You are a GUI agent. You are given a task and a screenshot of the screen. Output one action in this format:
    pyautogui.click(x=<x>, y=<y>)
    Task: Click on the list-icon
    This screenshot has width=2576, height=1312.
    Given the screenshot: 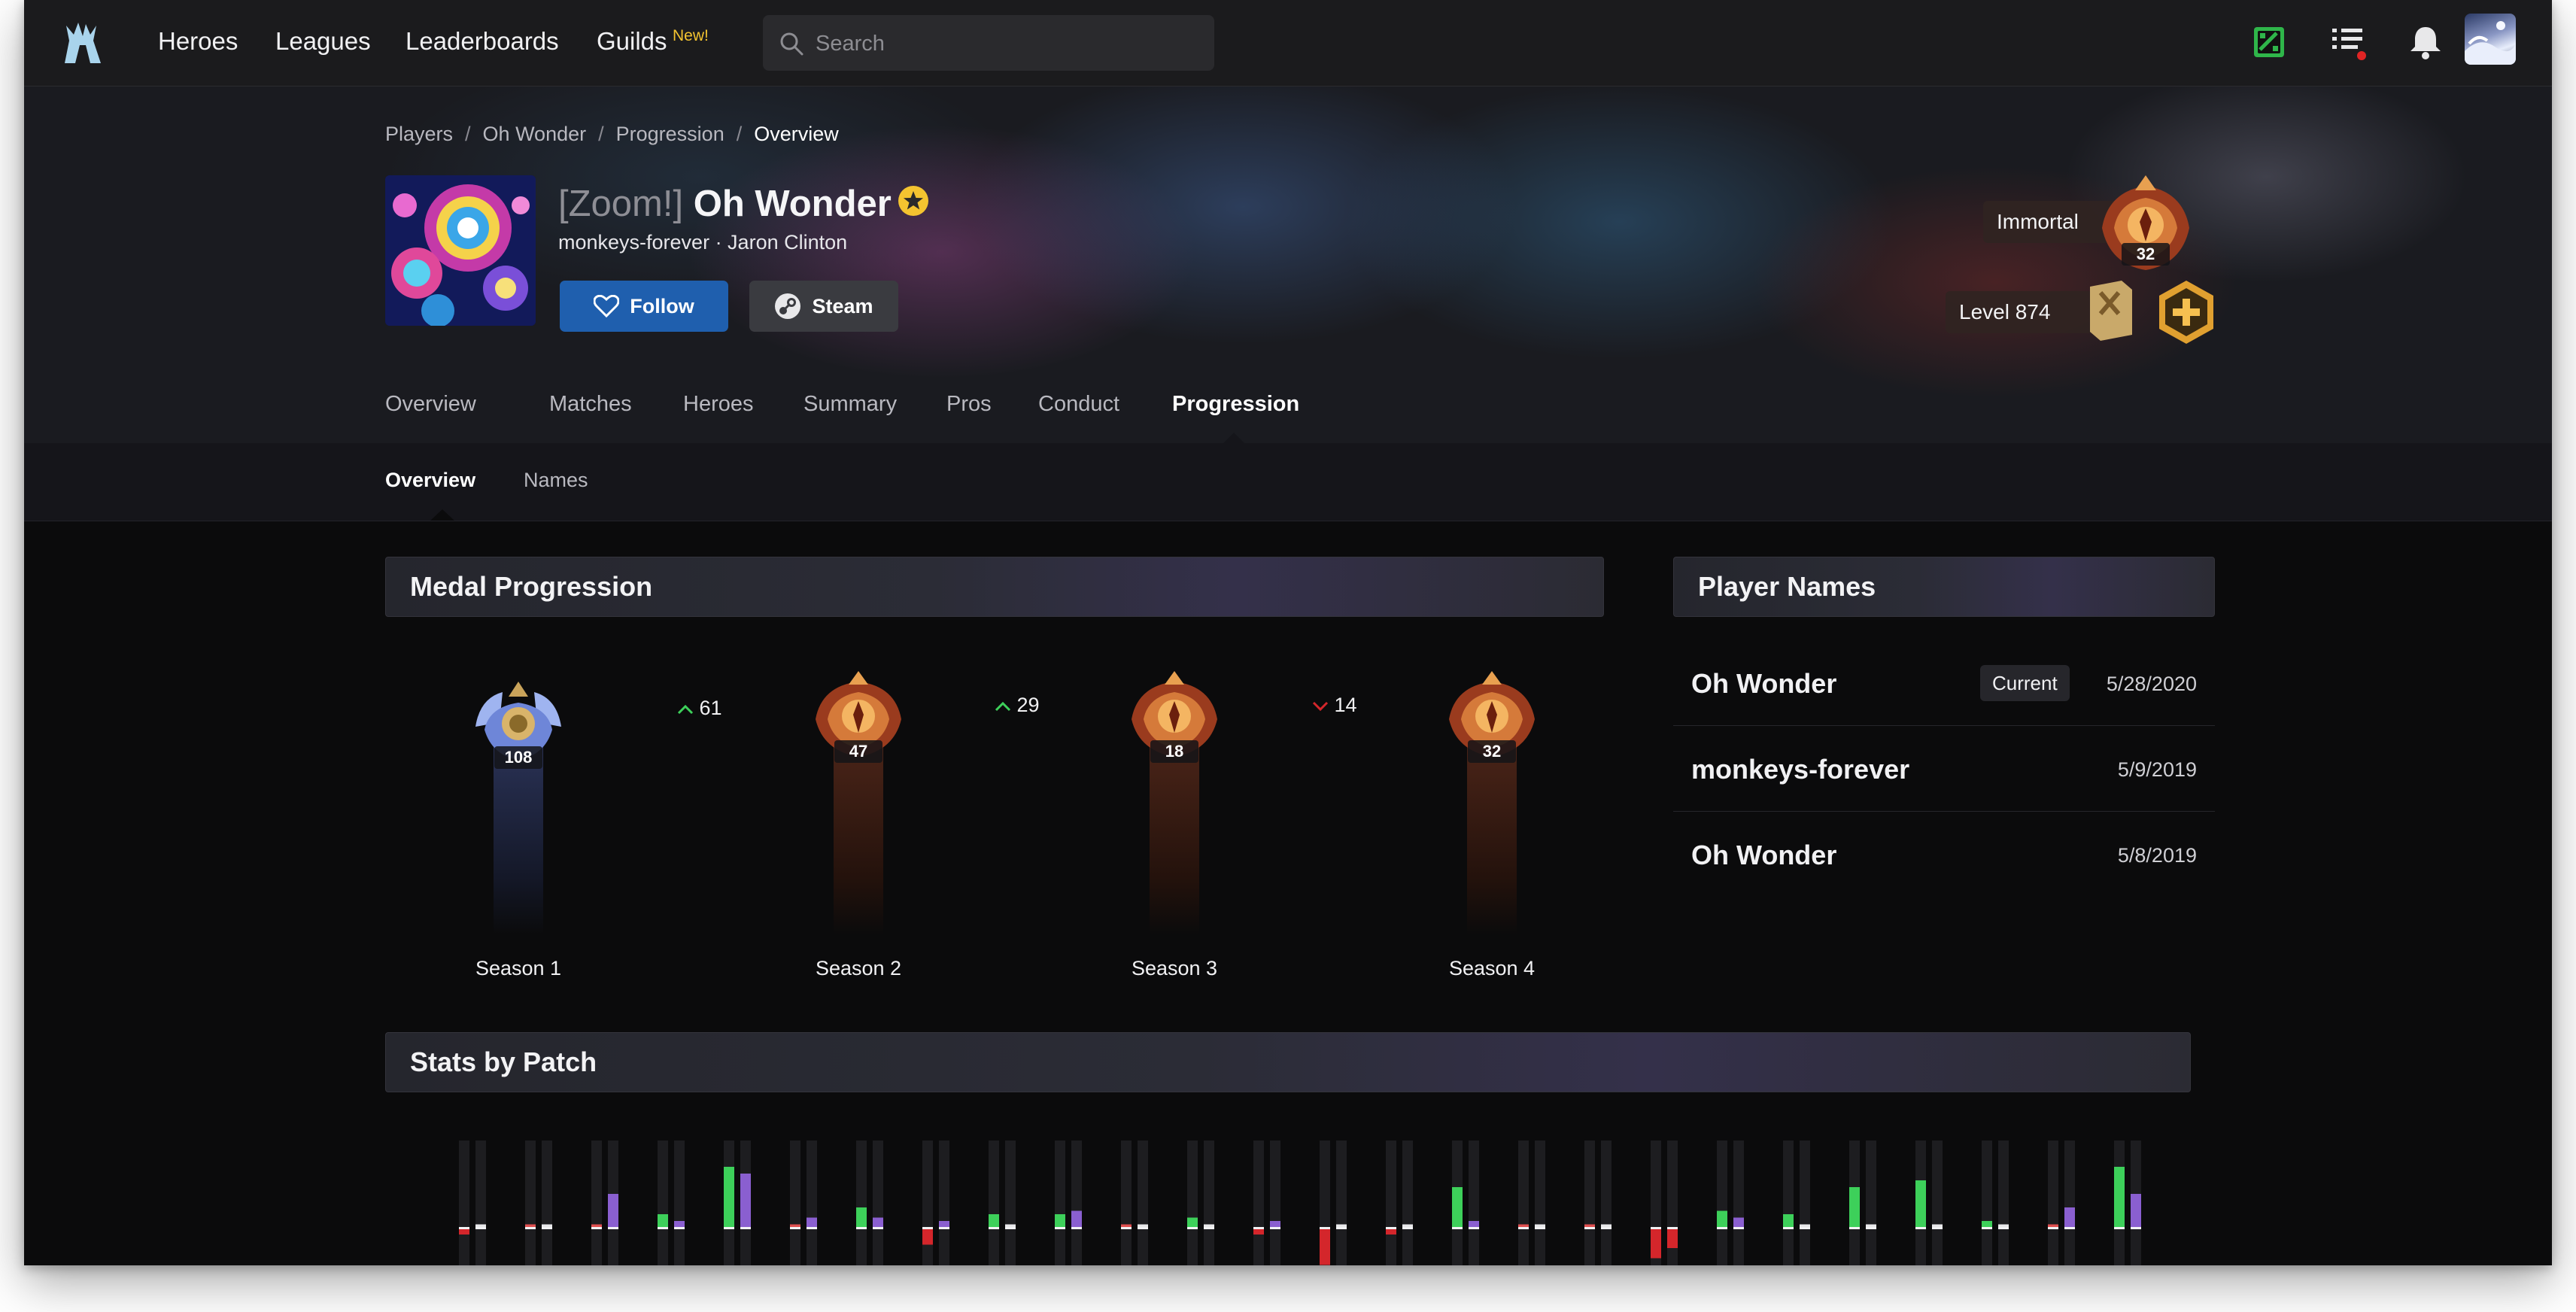 What is the action you would take?
    pyautogui.click(x=2348, y=43)
    